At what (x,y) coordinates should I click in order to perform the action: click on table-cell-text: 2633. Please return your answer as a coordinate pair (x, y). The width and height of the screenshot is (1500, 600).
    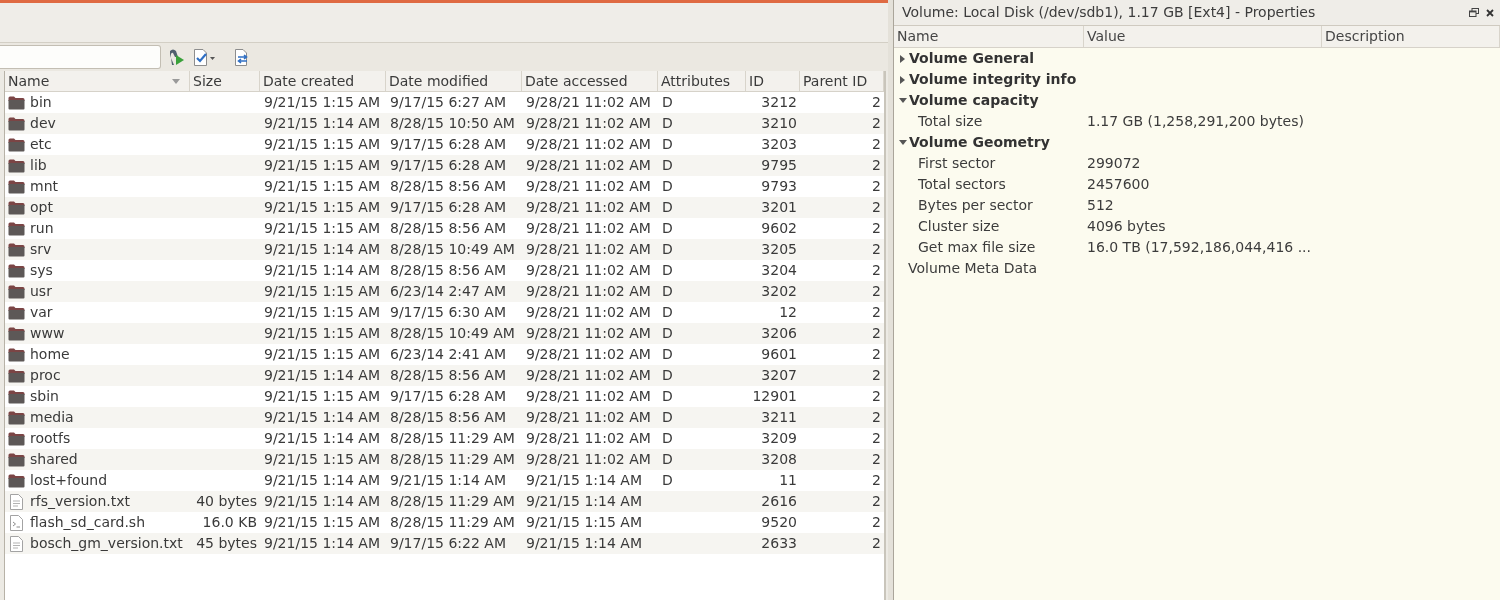
    Looking at the image, I should click on (779, 543).